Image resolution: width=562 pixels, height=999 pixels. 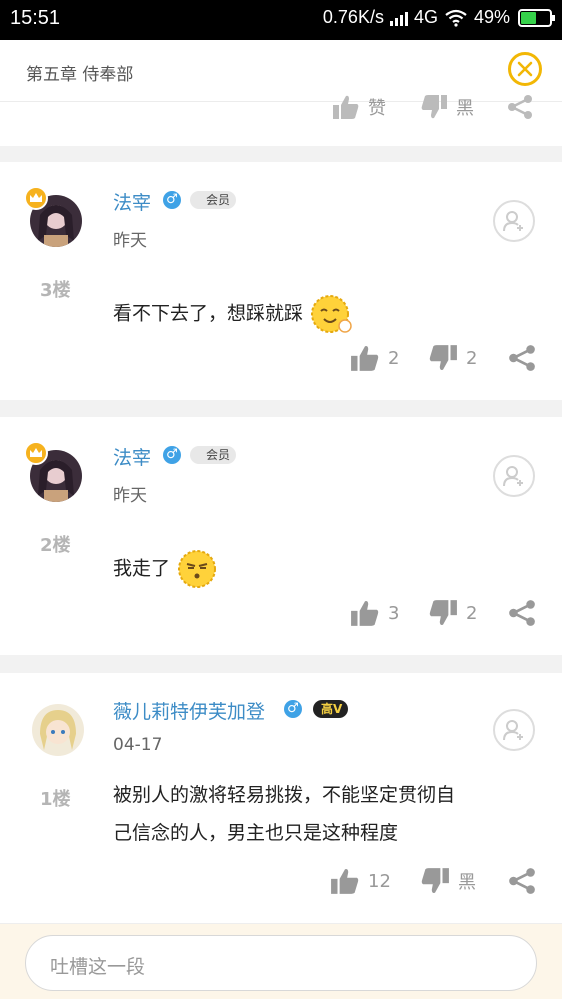 I want to click on battery-icon, so click(x=536, y=17).